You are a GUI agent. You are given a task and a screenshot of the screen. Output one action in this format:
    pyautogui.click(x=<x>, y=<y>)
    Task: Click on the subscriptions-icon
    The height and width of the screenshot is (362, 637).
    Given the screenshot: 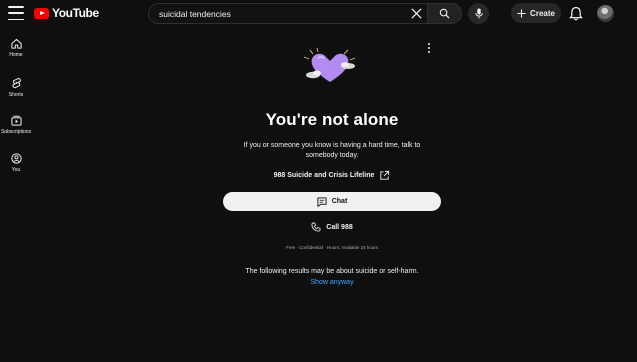 What is the action you would take?
    pyautogui.click(x=16, y=120)
    